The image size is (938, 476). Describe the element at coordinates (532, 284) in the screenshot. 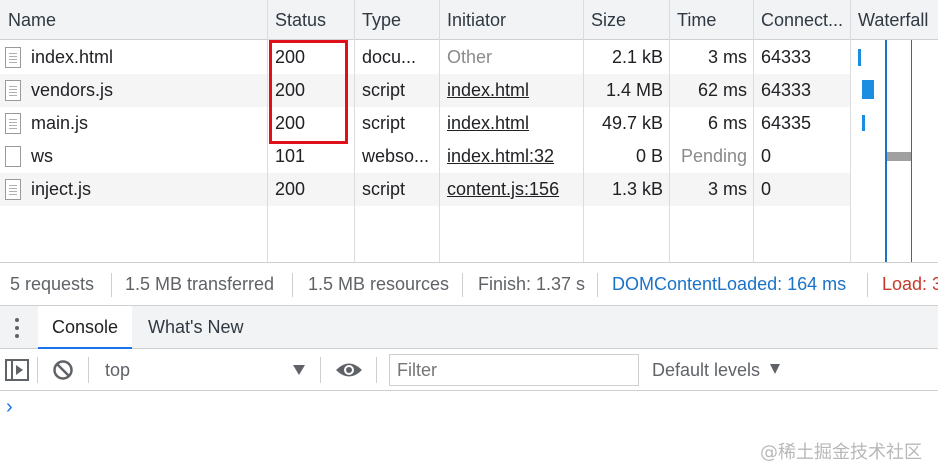

I see `finish-time: Finish: 1.37 s` at that location.